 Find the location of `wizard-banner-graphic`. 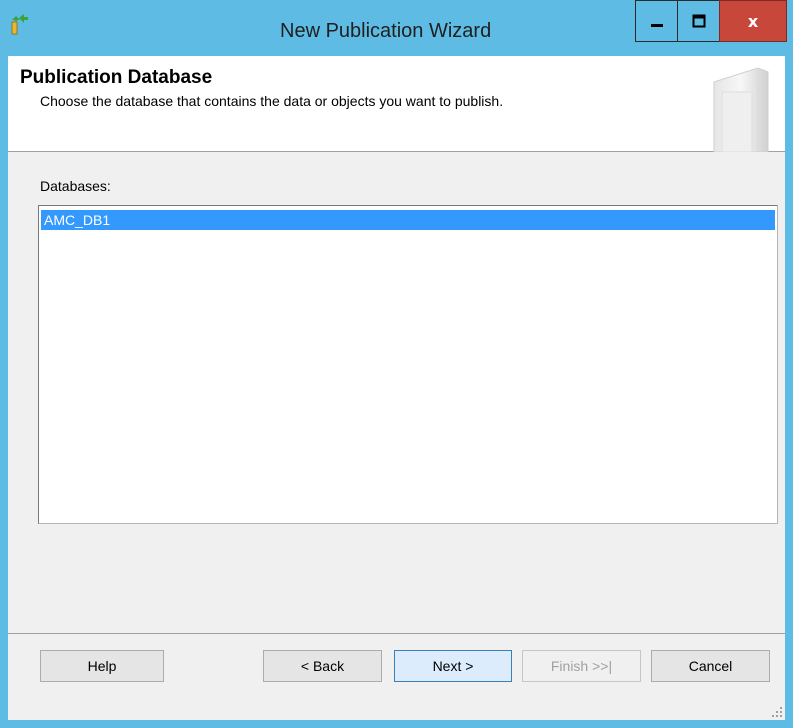

wizard-banner-graphic is located at coordinates (741, 109).